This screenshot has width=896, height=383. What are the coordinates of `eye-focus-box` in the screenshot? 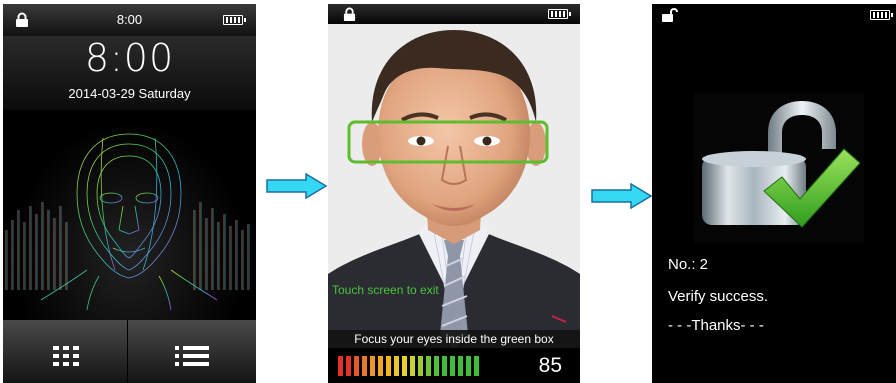 It's located at (448, 142).